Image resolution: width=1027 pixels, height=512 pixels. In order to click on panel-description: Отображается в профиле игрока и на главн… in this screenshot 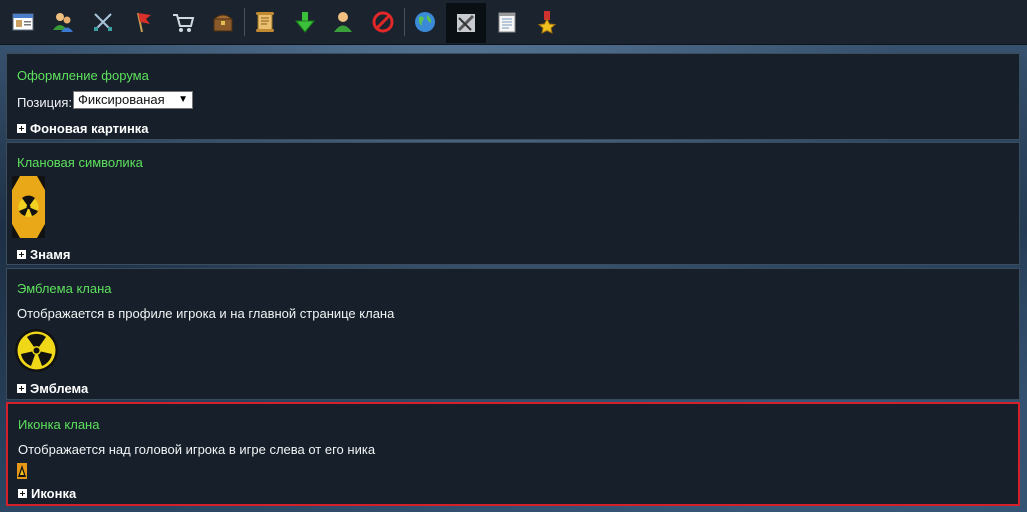, I will do `click(206, 313)`.